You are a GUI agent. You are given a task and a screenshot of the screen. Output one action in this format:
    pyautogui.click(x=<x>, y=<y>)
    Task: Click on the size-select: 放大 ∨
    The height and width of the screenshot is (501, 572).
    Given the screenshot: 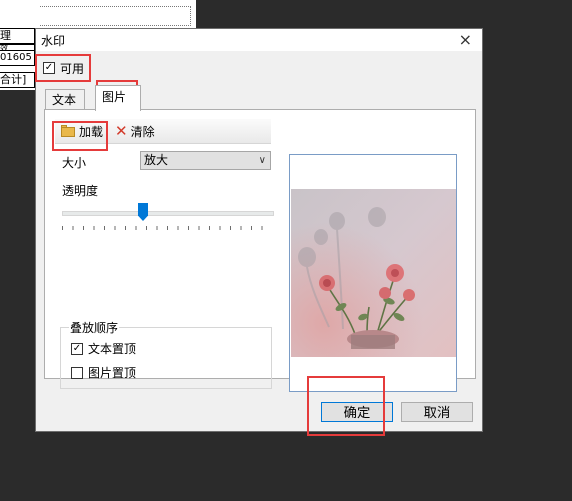 What is the action you would take?
    pyautogui.click(x=205, y=160)
    